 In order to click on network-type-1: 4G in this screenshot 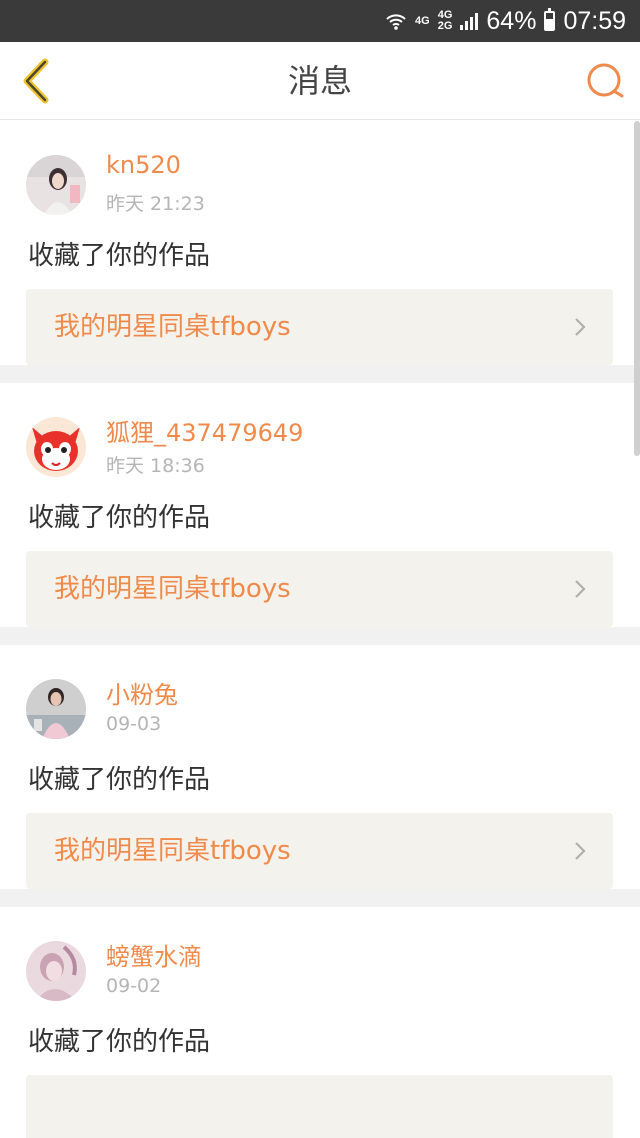, I will do `click(422, 20)`.